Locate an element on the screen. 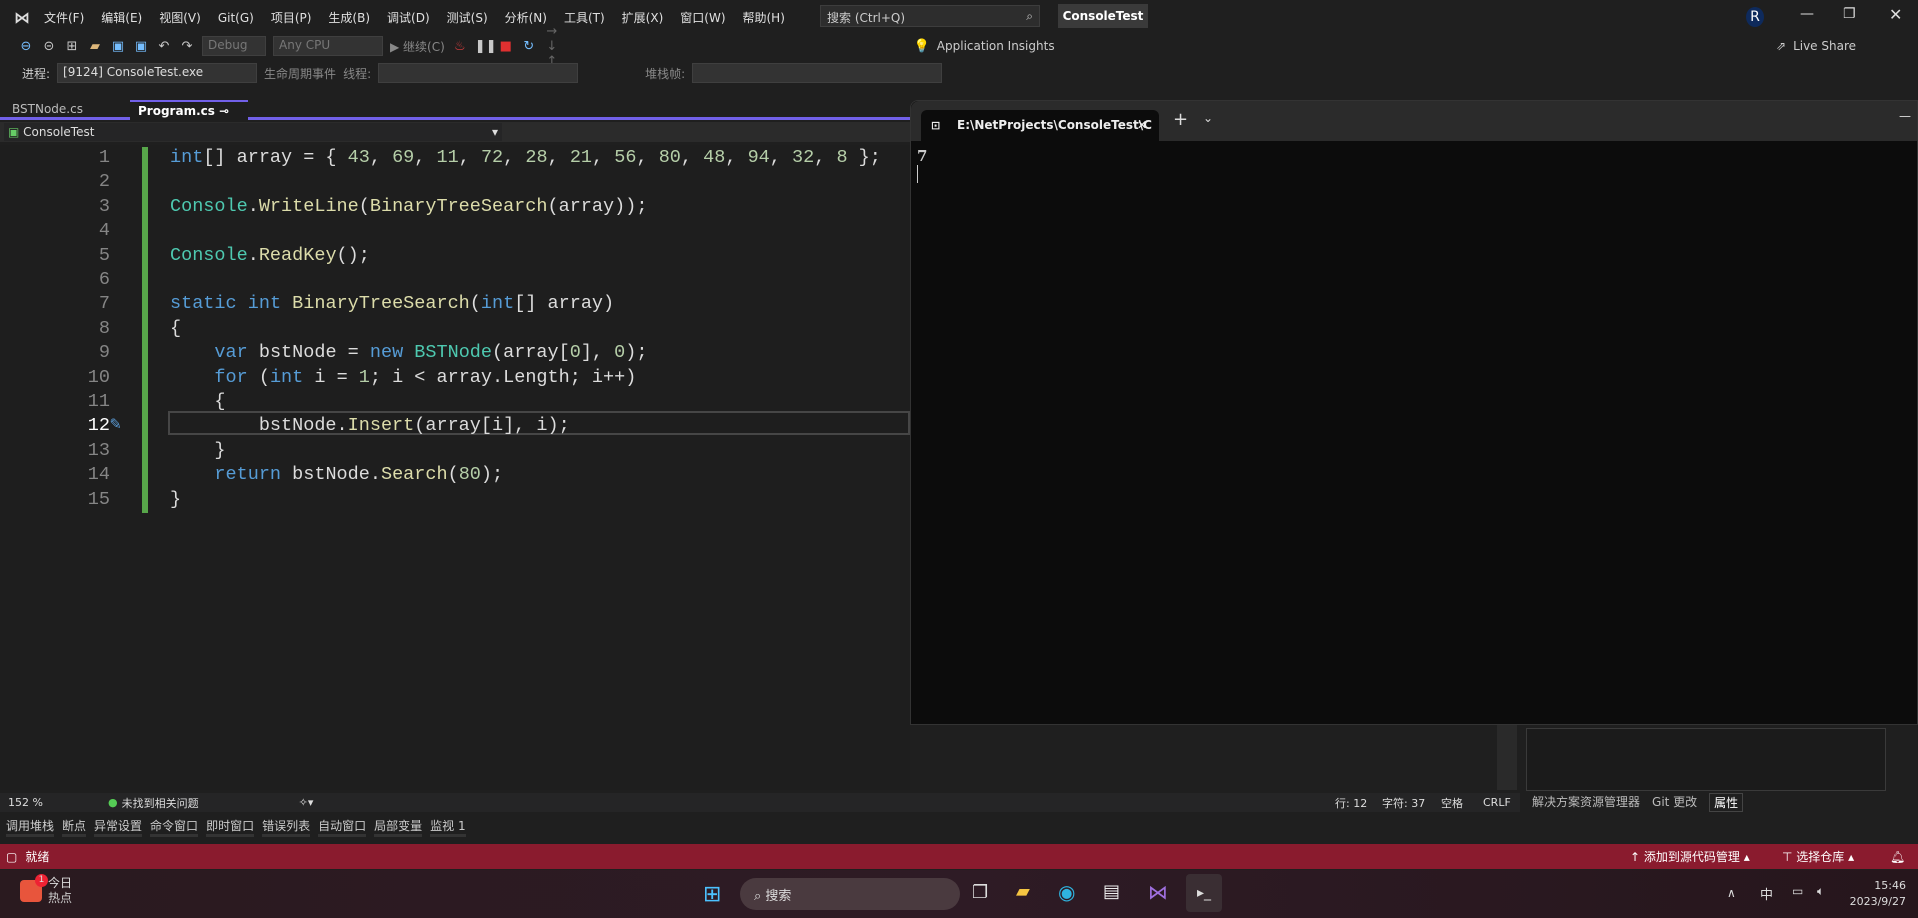 The image size is (1918, 918). stop-icon: ■ is located at coordinates (506, 46).